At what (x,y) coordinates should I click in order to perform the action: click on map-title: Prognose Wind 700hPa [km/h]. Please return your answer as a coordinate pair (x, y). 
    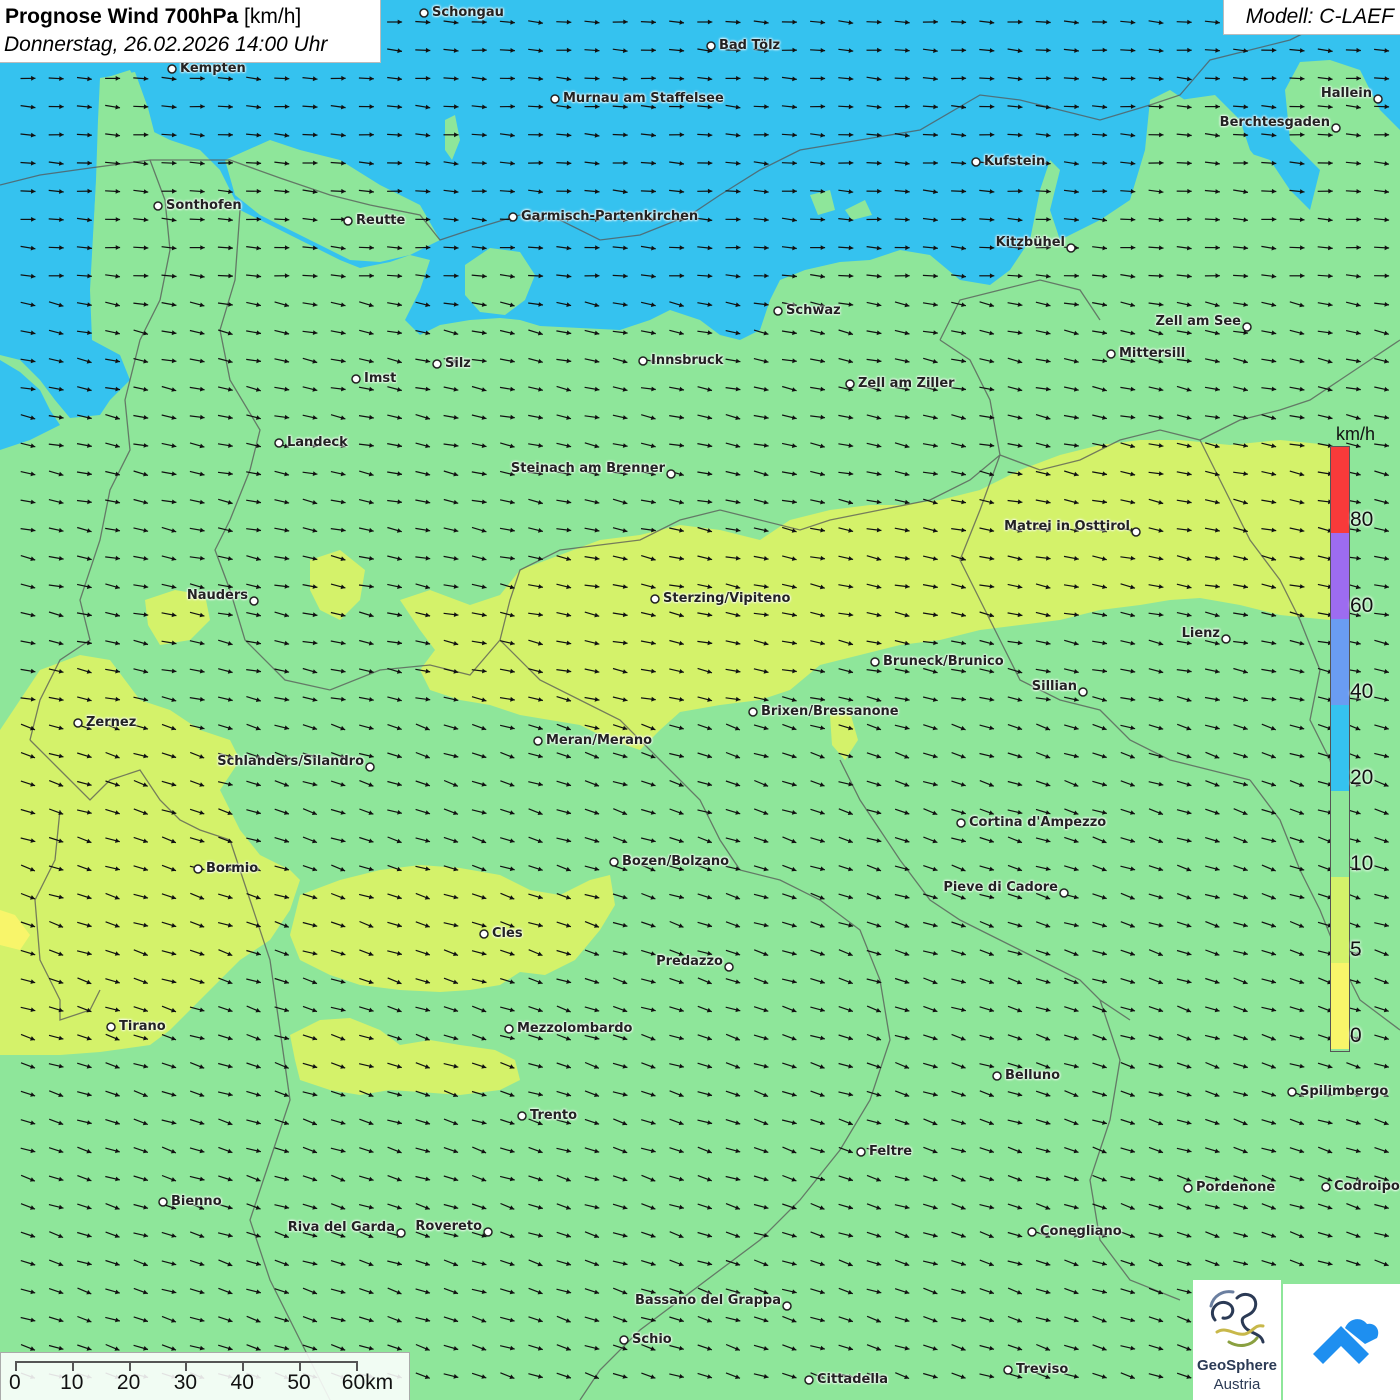
    Looking at the image, I should click on (153, 17).